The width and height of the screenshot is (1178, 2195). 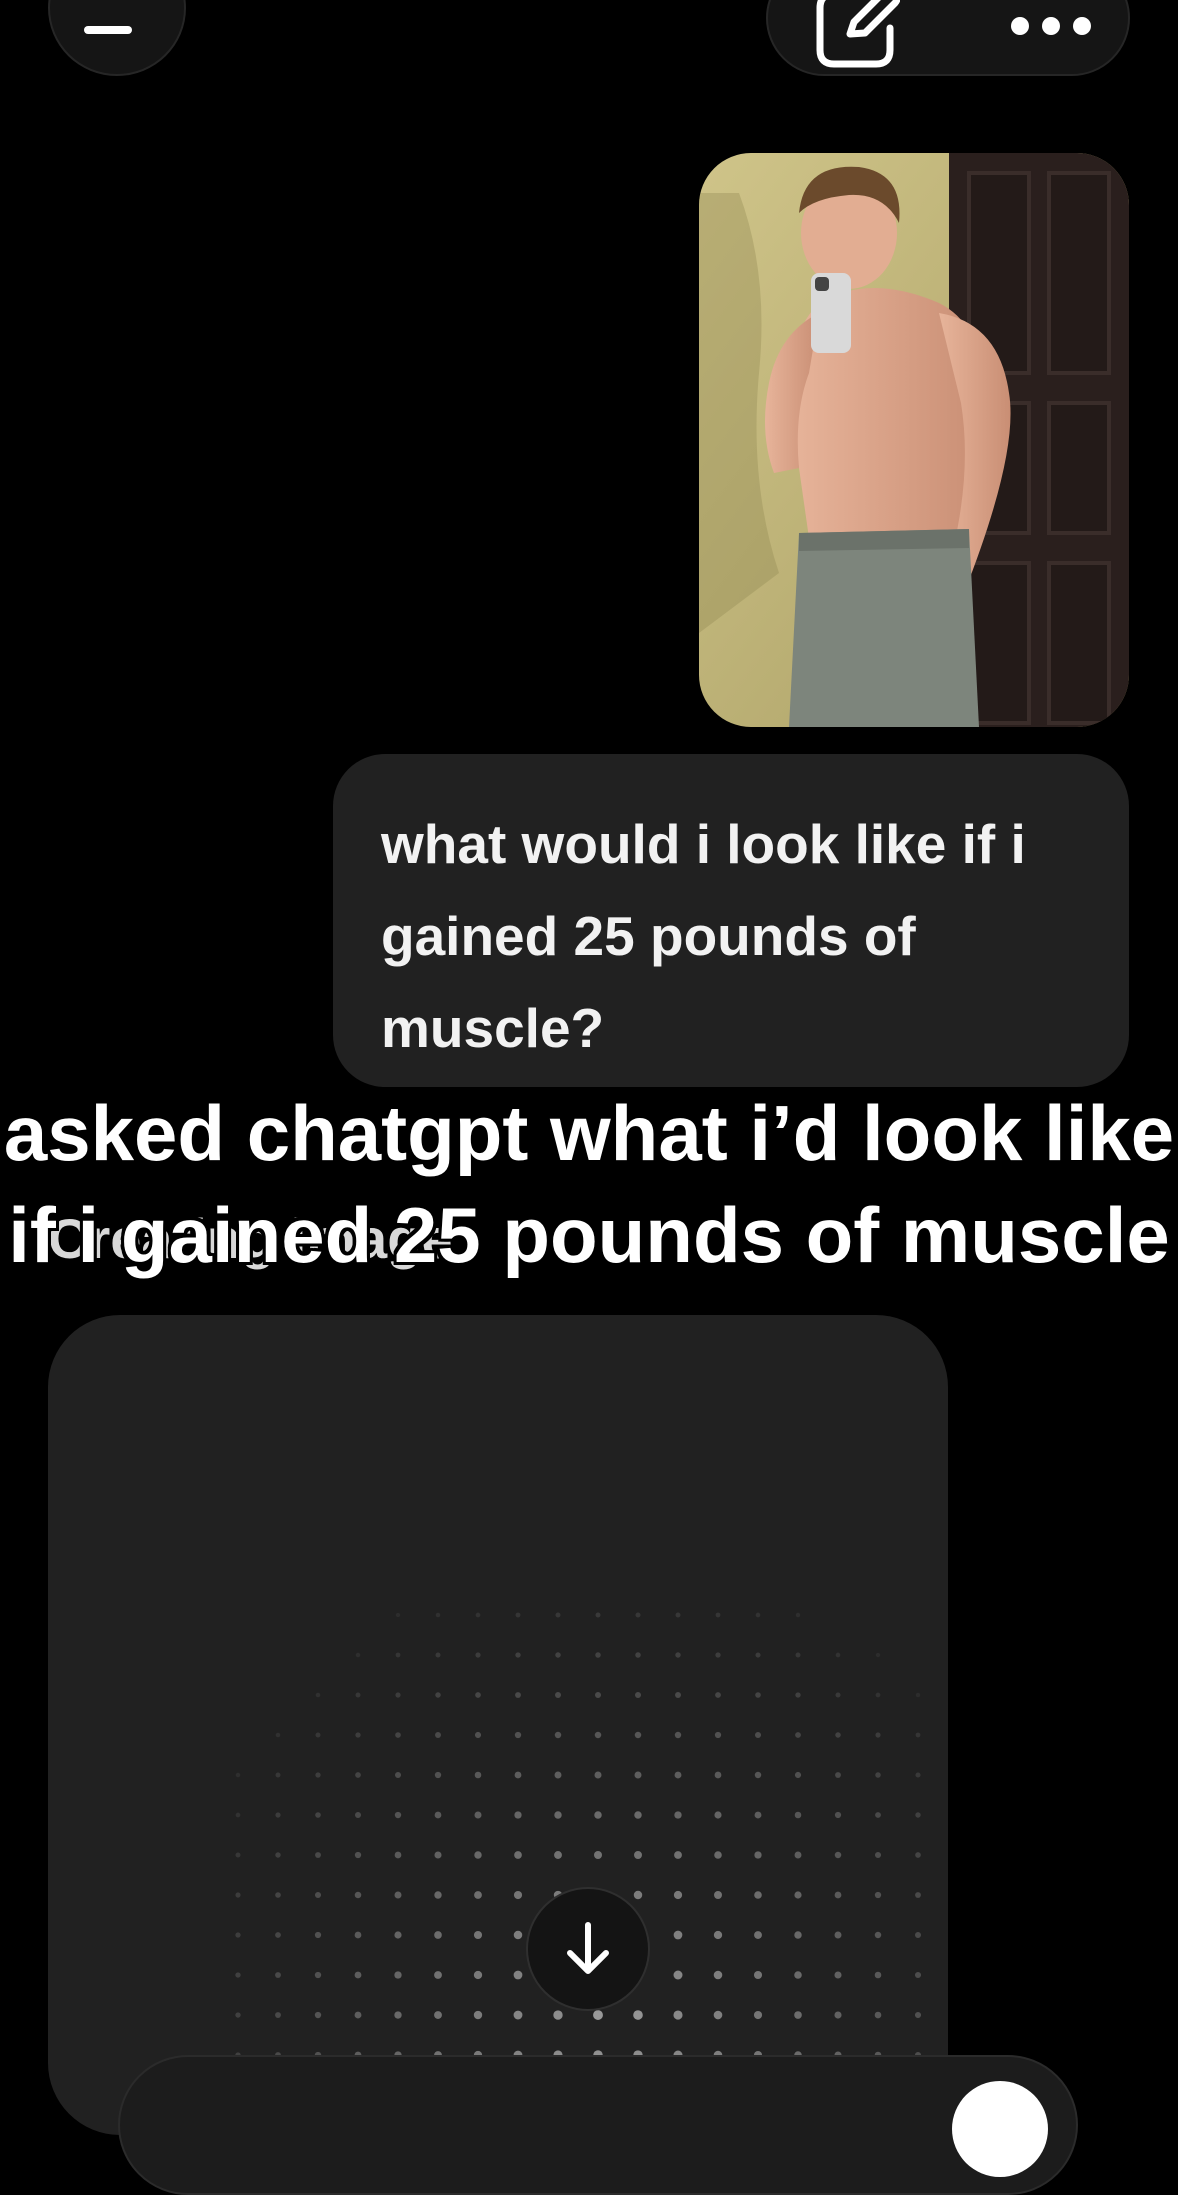 I want to click on send-button, so click(x=1000, y=2129).